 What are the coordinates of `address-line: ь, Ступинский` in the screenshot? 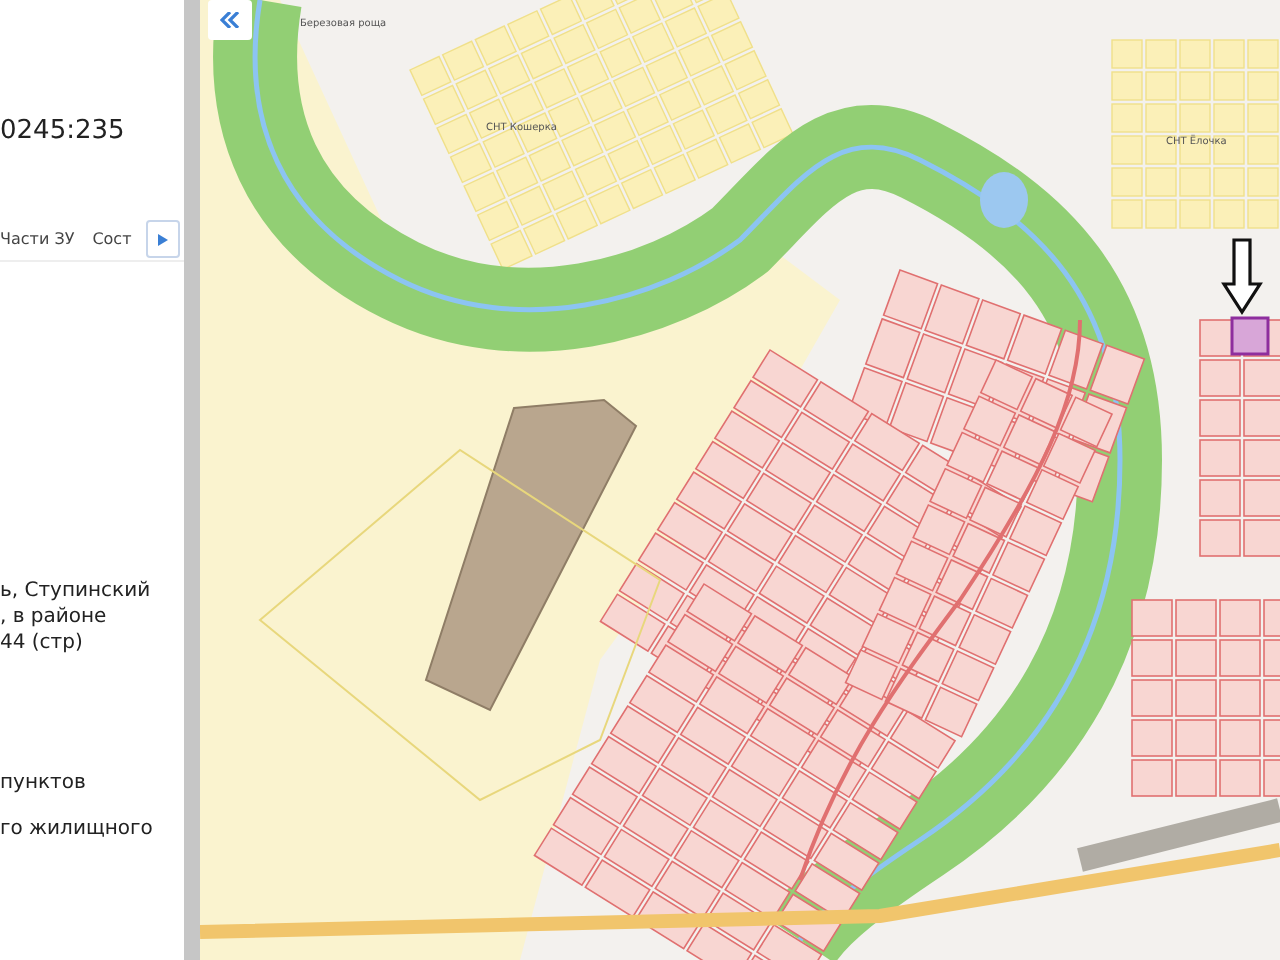 It's located at (76, 591).